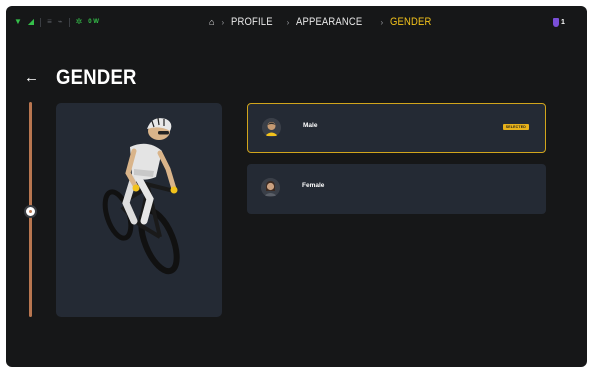 The height and width of the screenshot is (373, 593). What do you see at coordinates (49, 21) in the screenshot?
I see `trainer-icon: ≡` at bounding box center [49, 21].